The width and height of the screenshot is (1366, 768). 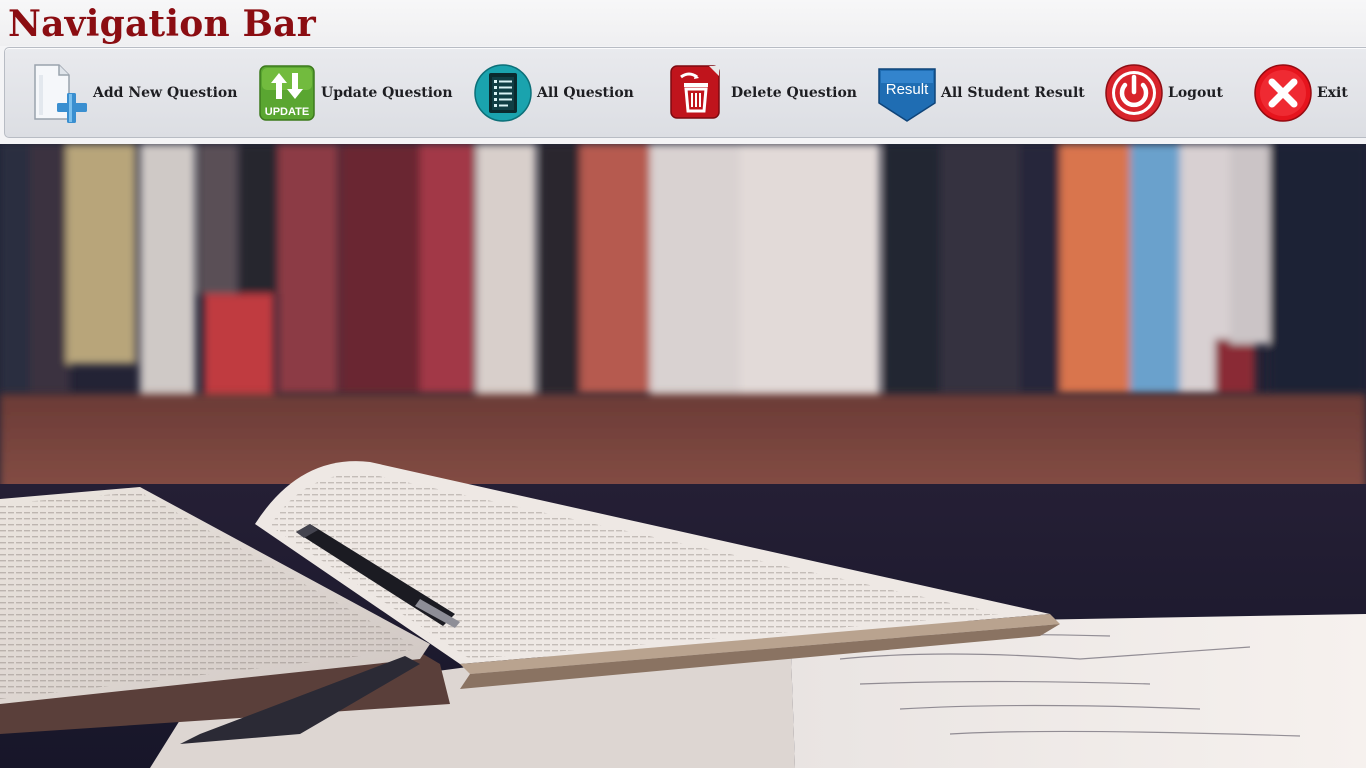 What do you see at coordinates (1332, 92) in the screenshot?
I see `exit-label: Exit` at bounding box center [1332, 92].